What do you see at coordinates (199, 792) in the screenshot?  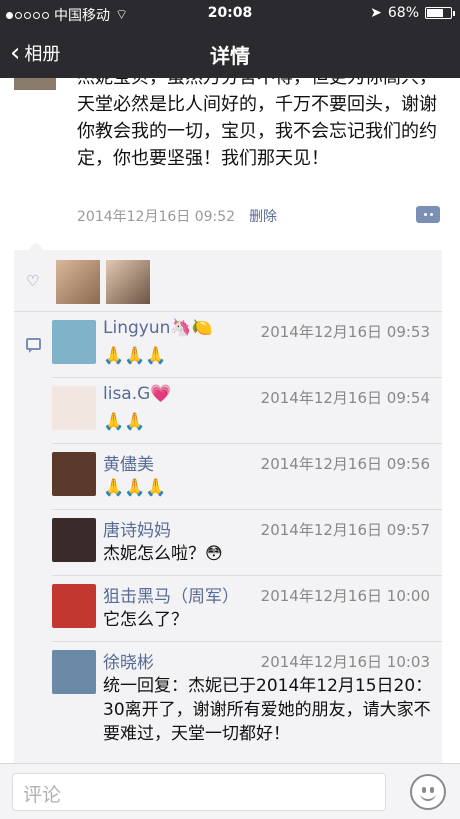 I see `comment-input: 评论` at bounding box center [199, 792].